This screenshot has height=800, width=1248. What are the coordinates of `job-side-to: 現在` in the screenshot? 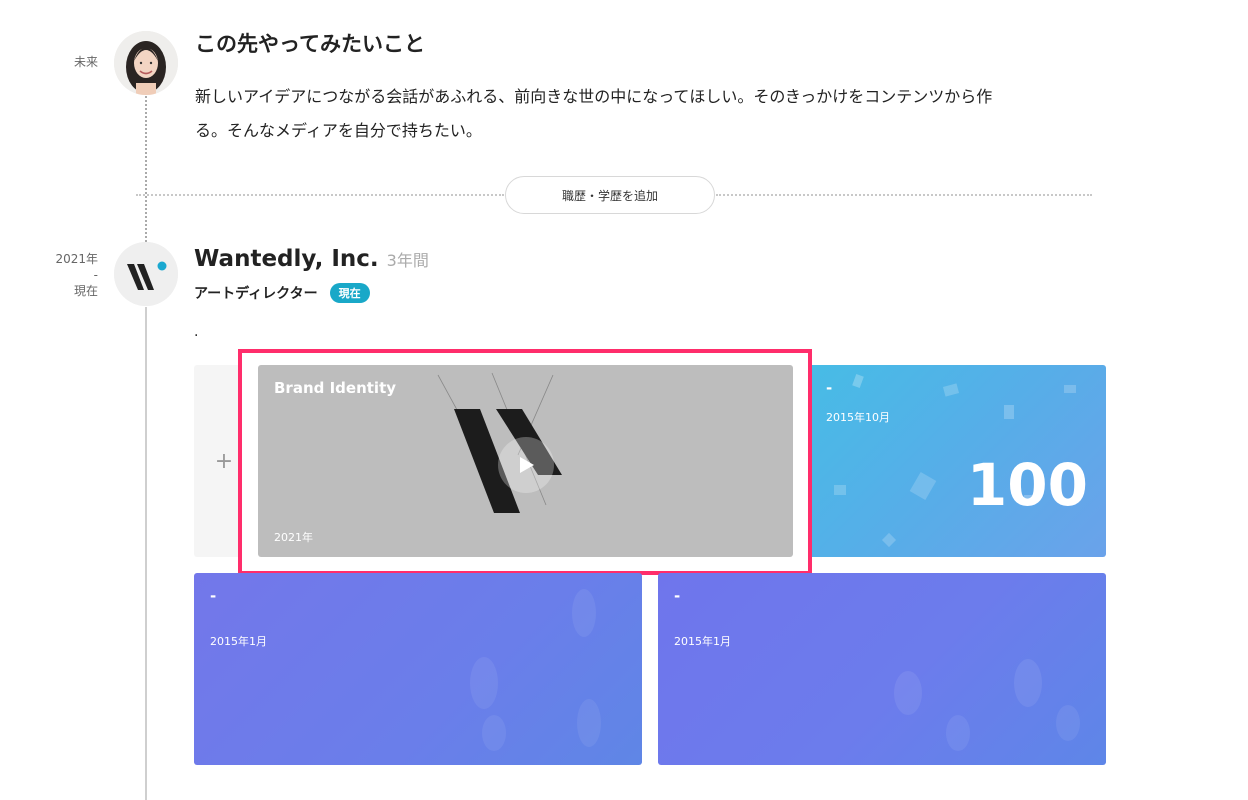 It's located at (85, 291).